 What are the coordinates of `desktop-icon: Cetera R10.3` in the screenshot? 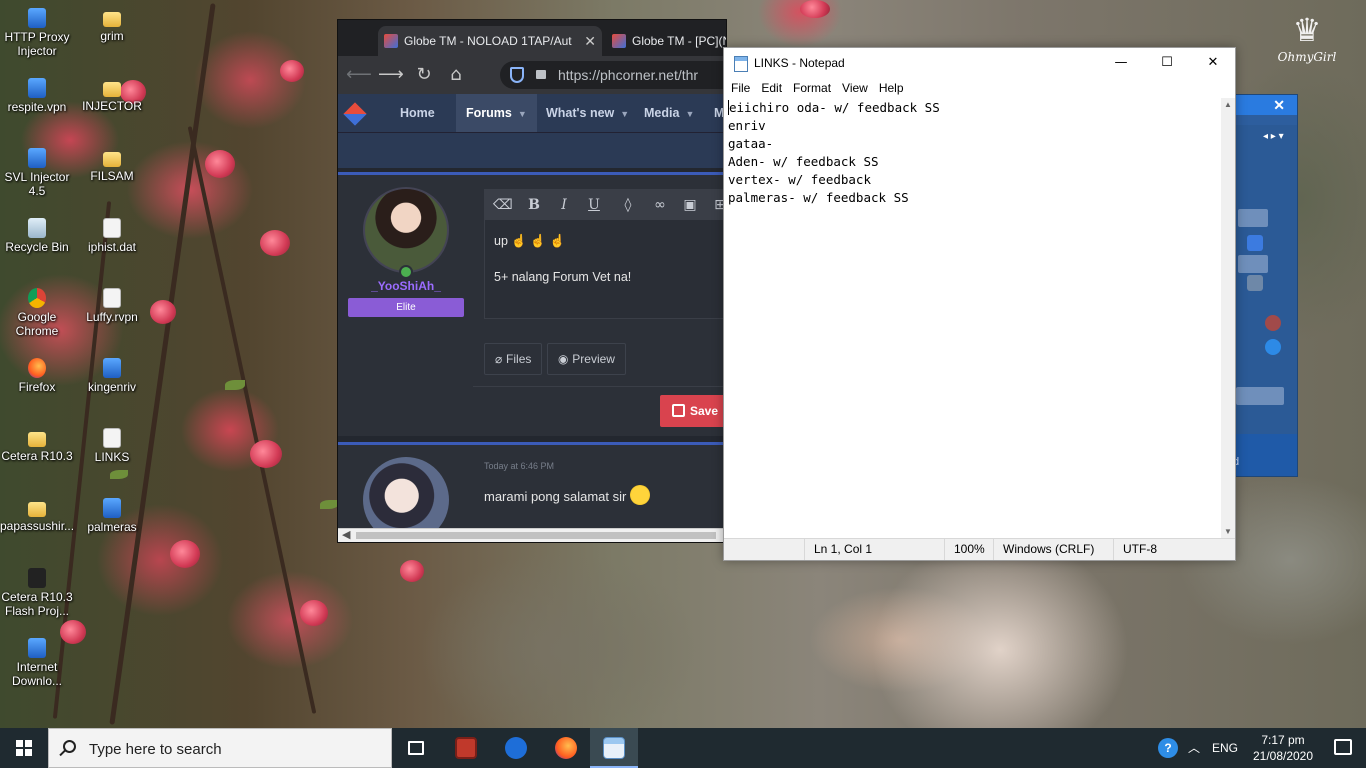 It's located at (37, 445).